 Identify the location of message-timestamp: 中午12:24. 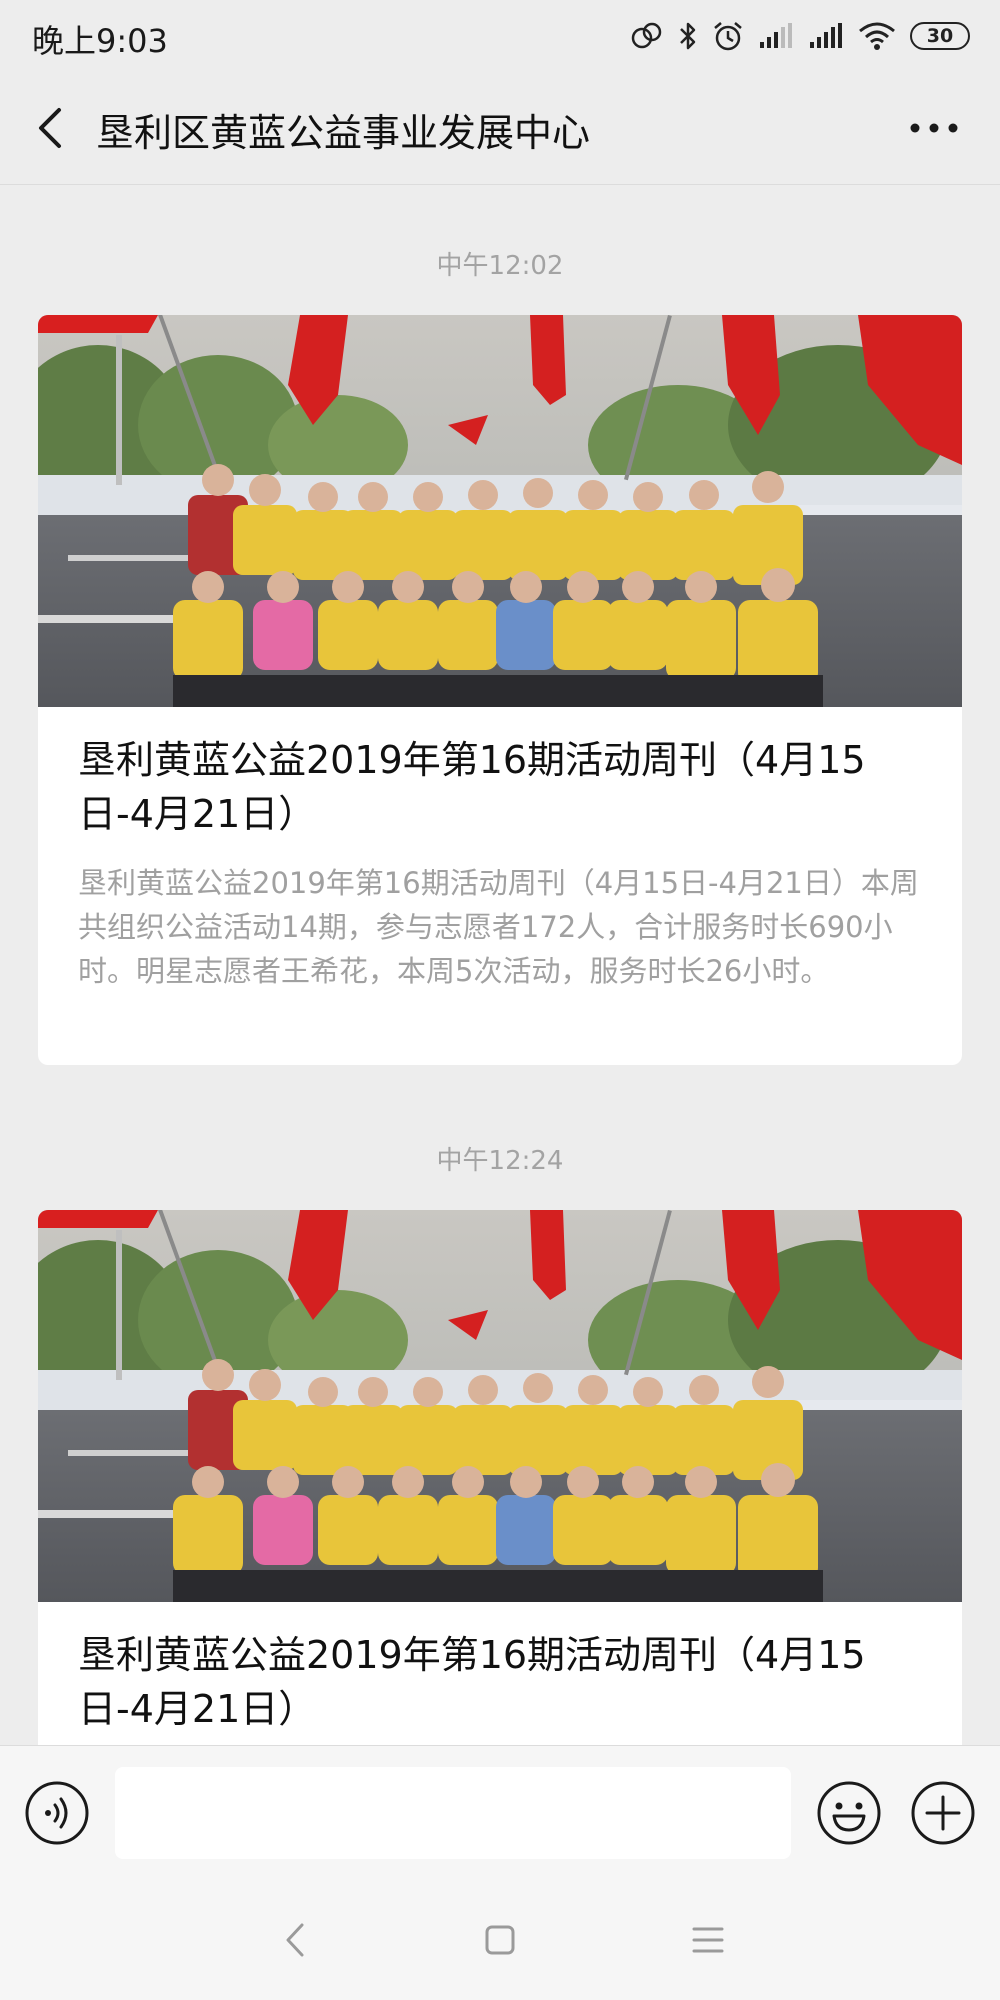
(500, 1161).